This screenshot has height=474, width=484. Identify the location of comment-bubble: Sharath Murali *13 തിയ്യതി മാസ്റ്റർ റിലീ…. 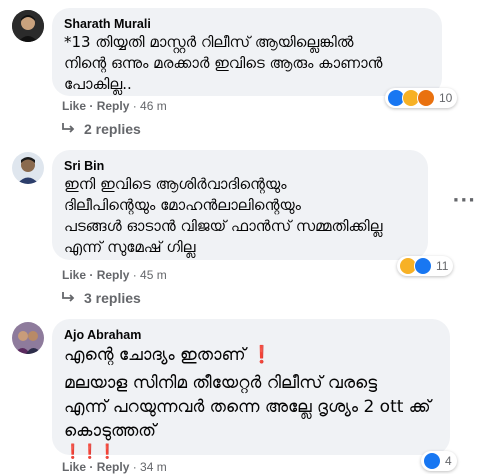
(247, 52).